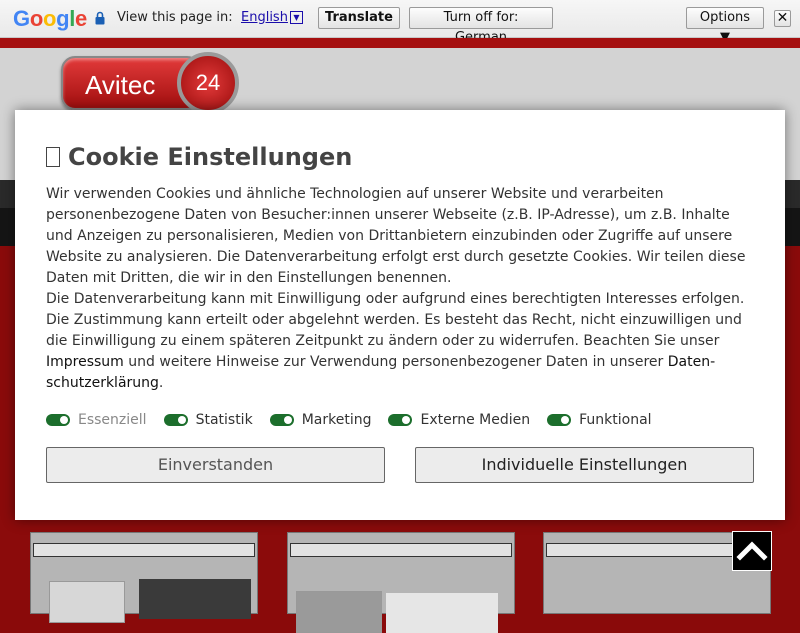 The width and height of the screenshot is (800, 633). I want to click on cookie-modal-title: Cookie Einstellungen, so click(199, 157).